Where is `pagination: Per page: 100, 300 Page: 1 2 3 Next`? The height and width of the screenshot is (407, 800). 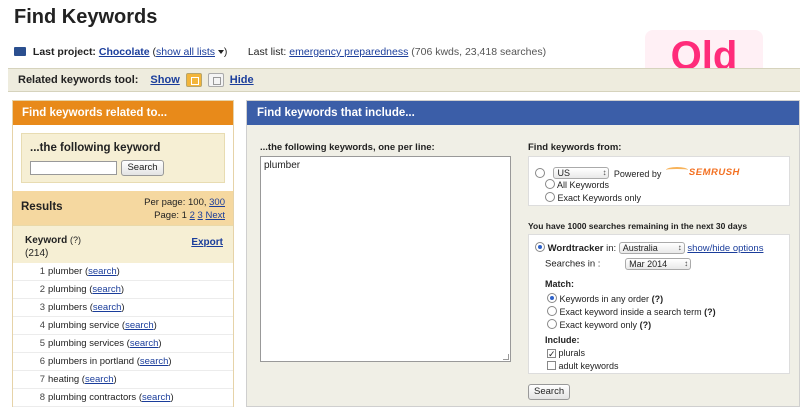 pagination: Per page: 100, 300 Page: 1 2 3 Next is located at coordinates (184, 209).